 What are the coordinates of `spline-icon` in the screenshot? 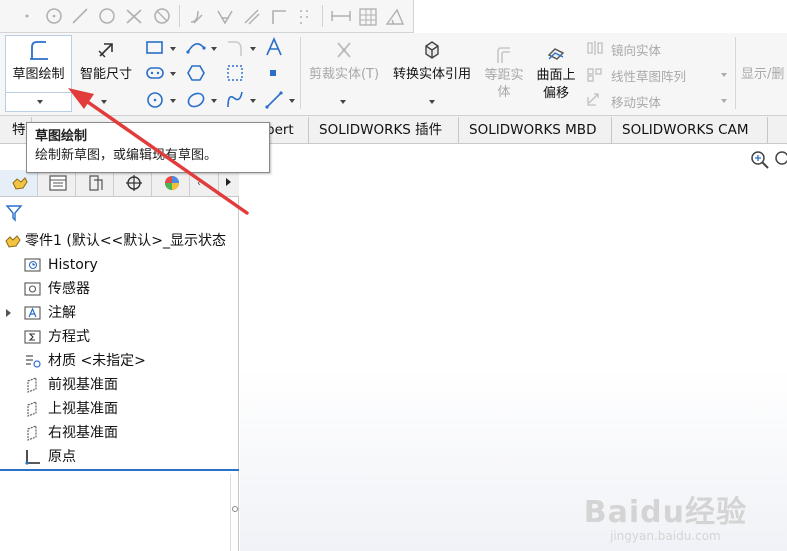 It's located at (235, 100).